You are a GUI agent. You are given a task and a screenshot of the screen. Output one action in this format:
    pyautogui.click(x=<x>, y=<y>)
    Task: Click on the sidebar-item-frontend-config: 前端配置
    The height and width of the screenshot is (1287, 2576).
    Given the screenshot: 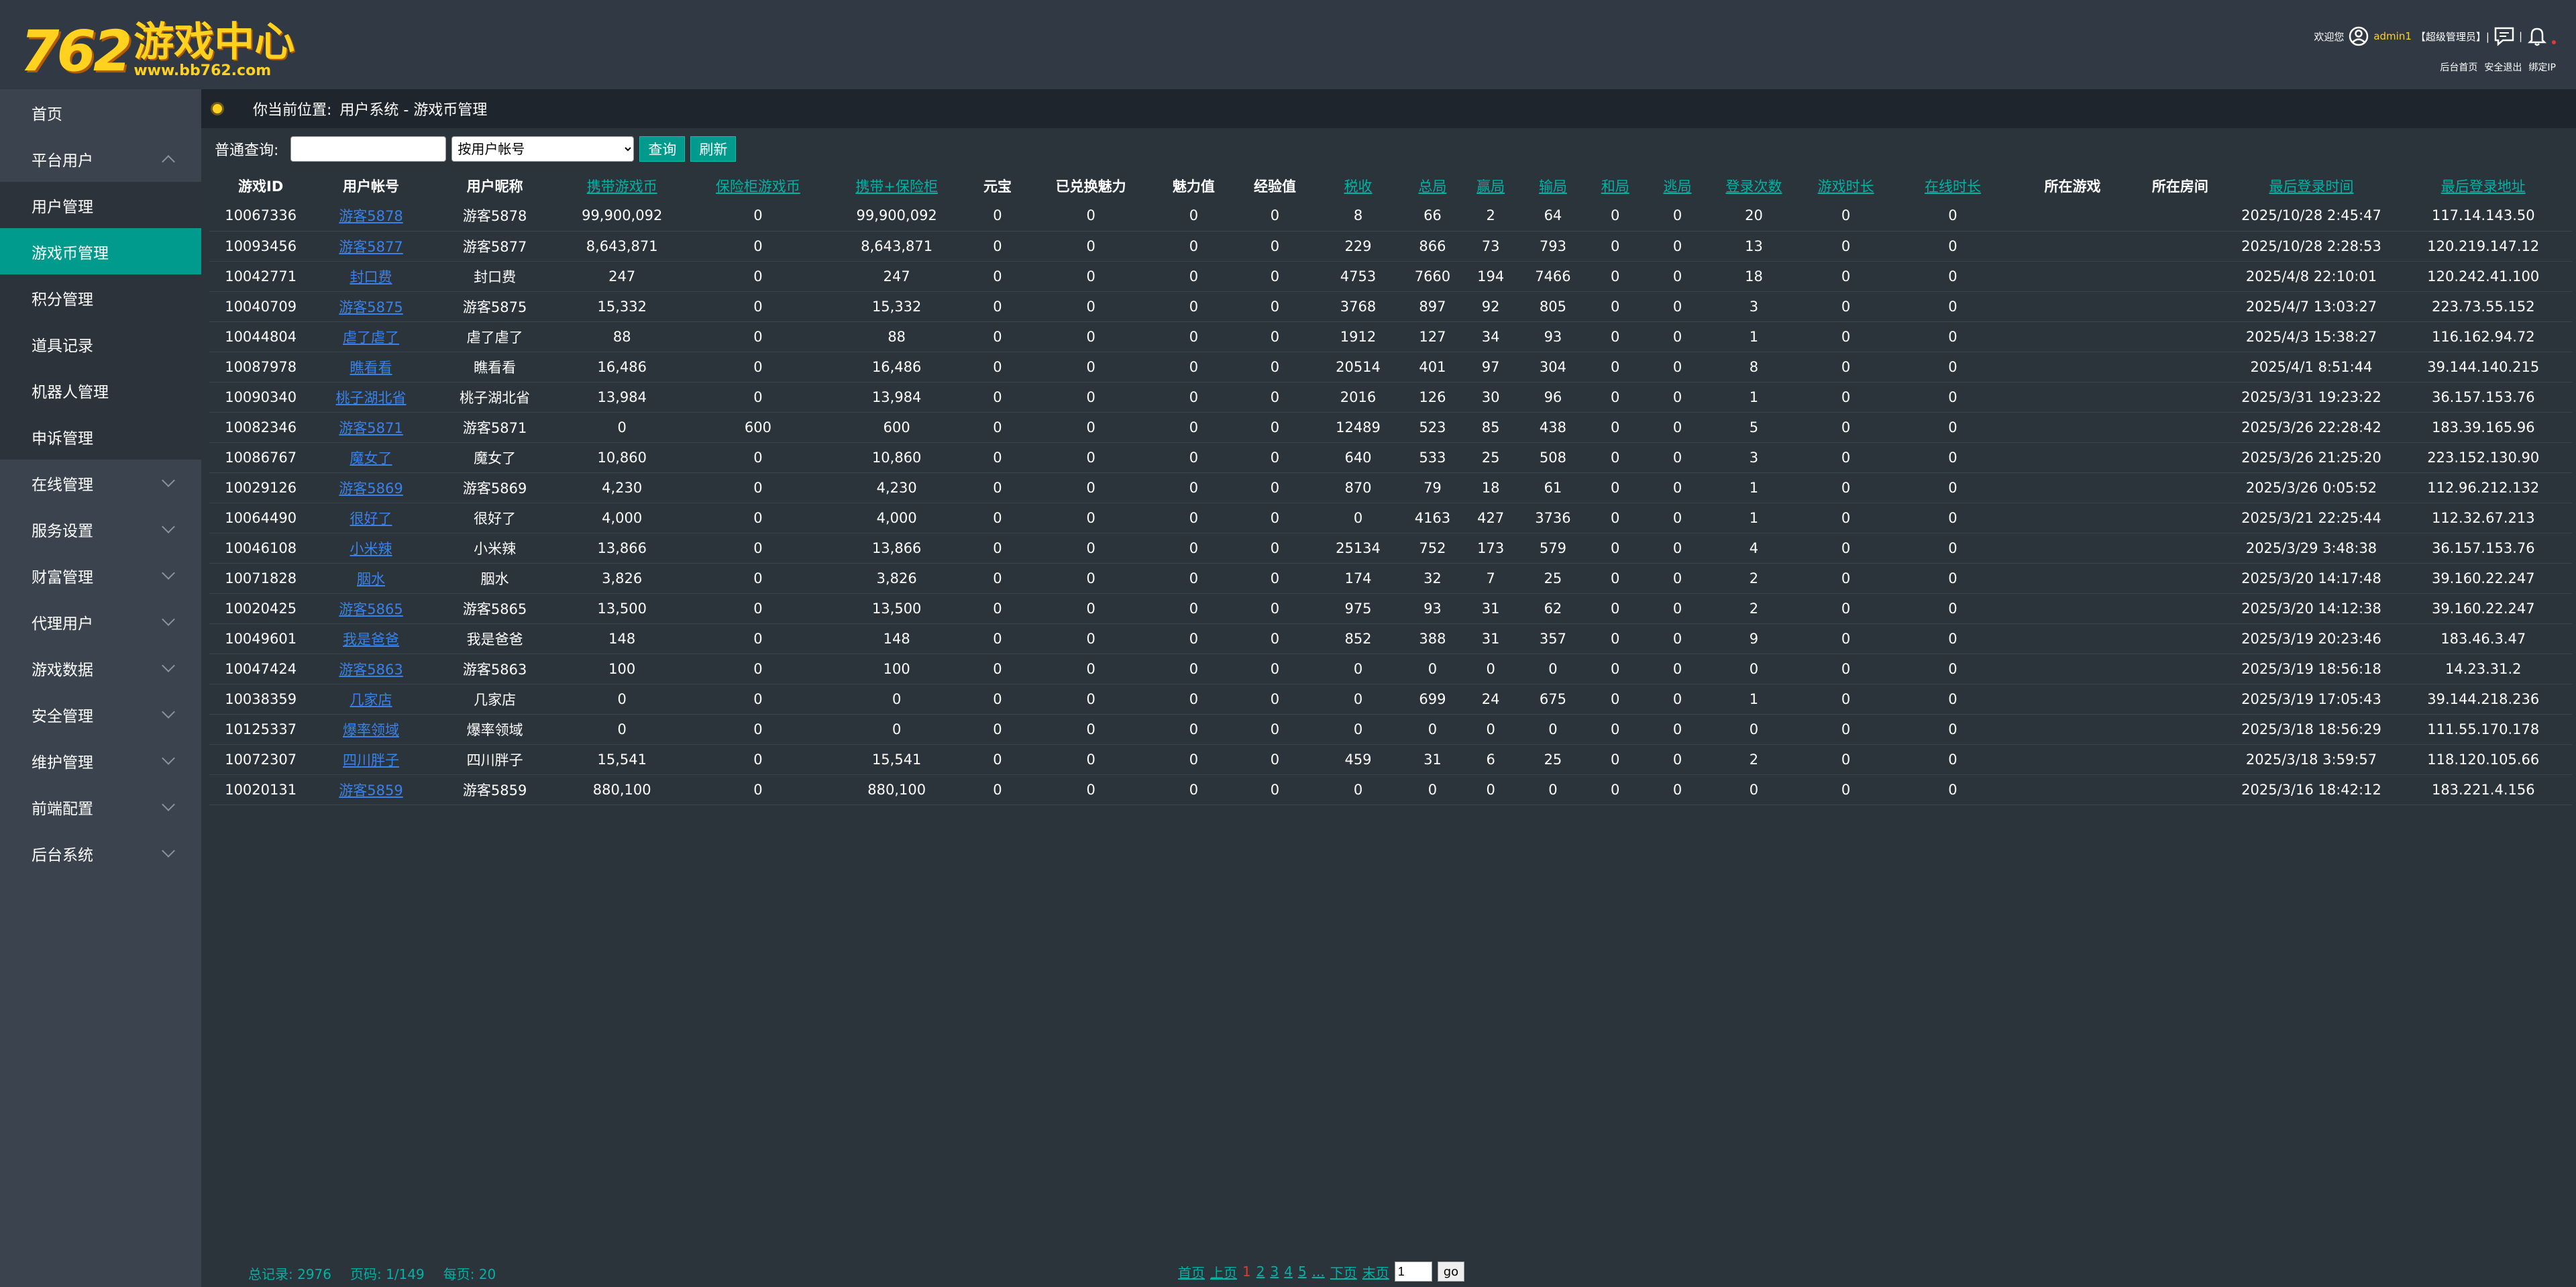 What is the action you would take?
    pyautogui.click(x=100, y=807)
    